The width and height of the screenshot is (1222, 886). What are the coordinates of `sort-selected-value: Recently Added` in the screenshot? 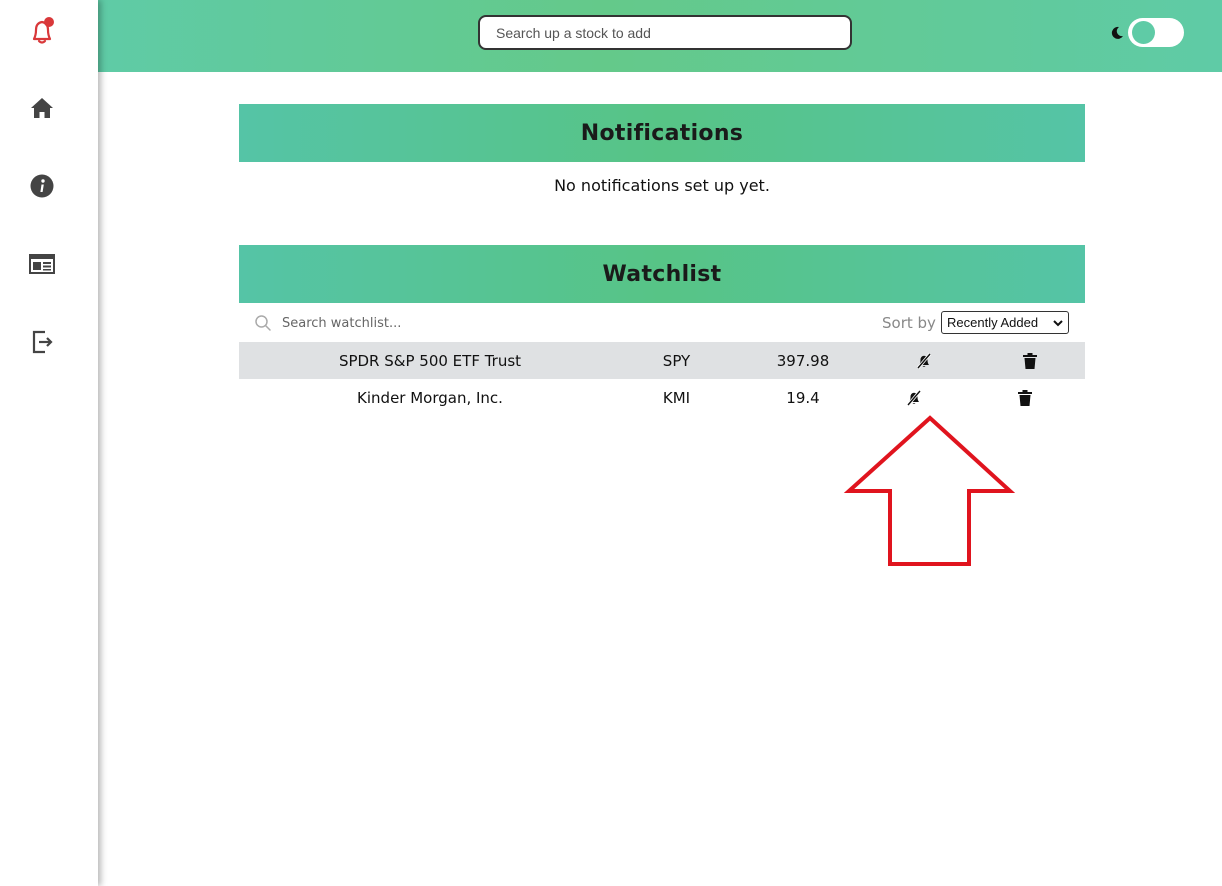 It's located at (993, 322).